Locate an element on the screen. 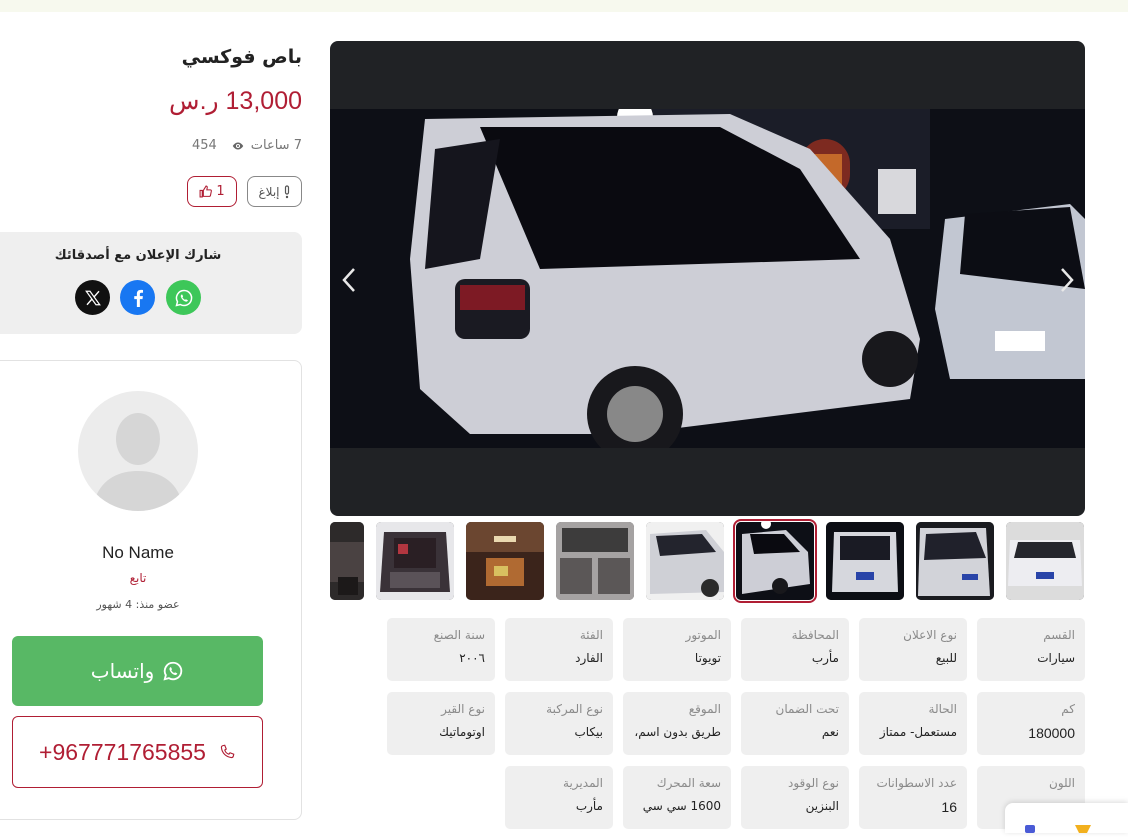 The image size is (1128, 837). spec-label: الموقع is located at coordinates (704, 709).